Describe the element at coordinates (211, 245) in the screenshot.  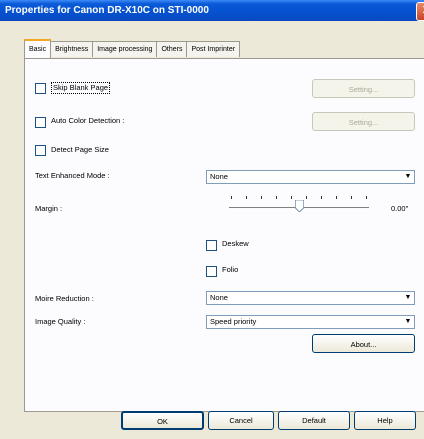
I see `deskew-checkbox` at that location.